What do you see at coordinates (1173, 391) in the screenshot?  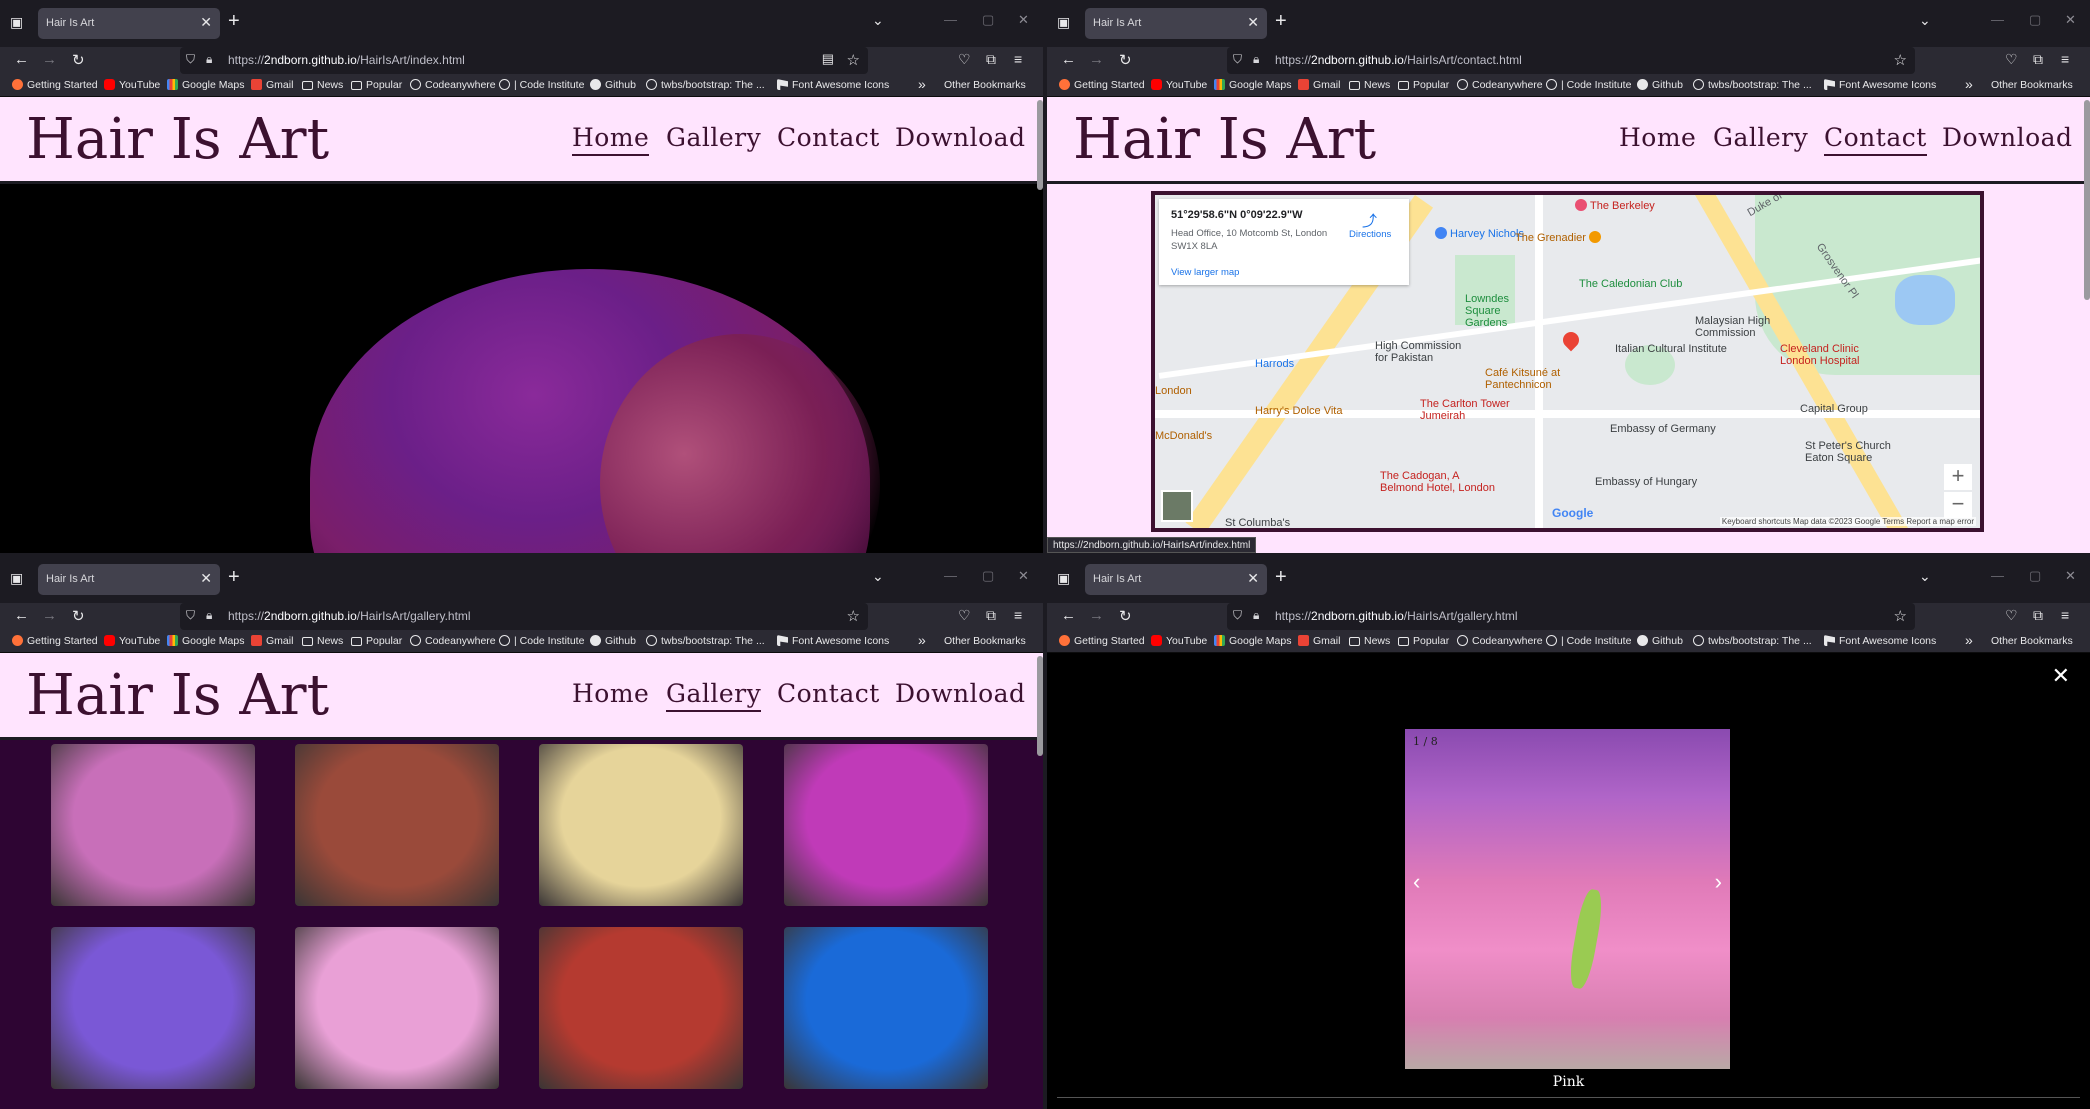 I see `poi-label: London` at bounding box center [1173, 391].